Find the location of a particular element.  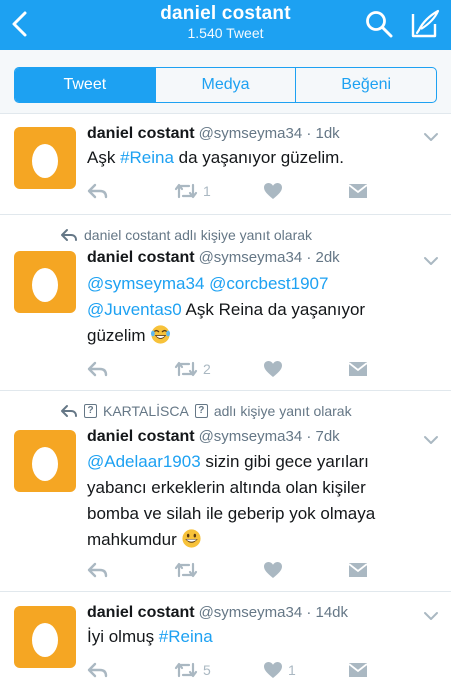

tweet-actions is located at coordinates (225, 570).